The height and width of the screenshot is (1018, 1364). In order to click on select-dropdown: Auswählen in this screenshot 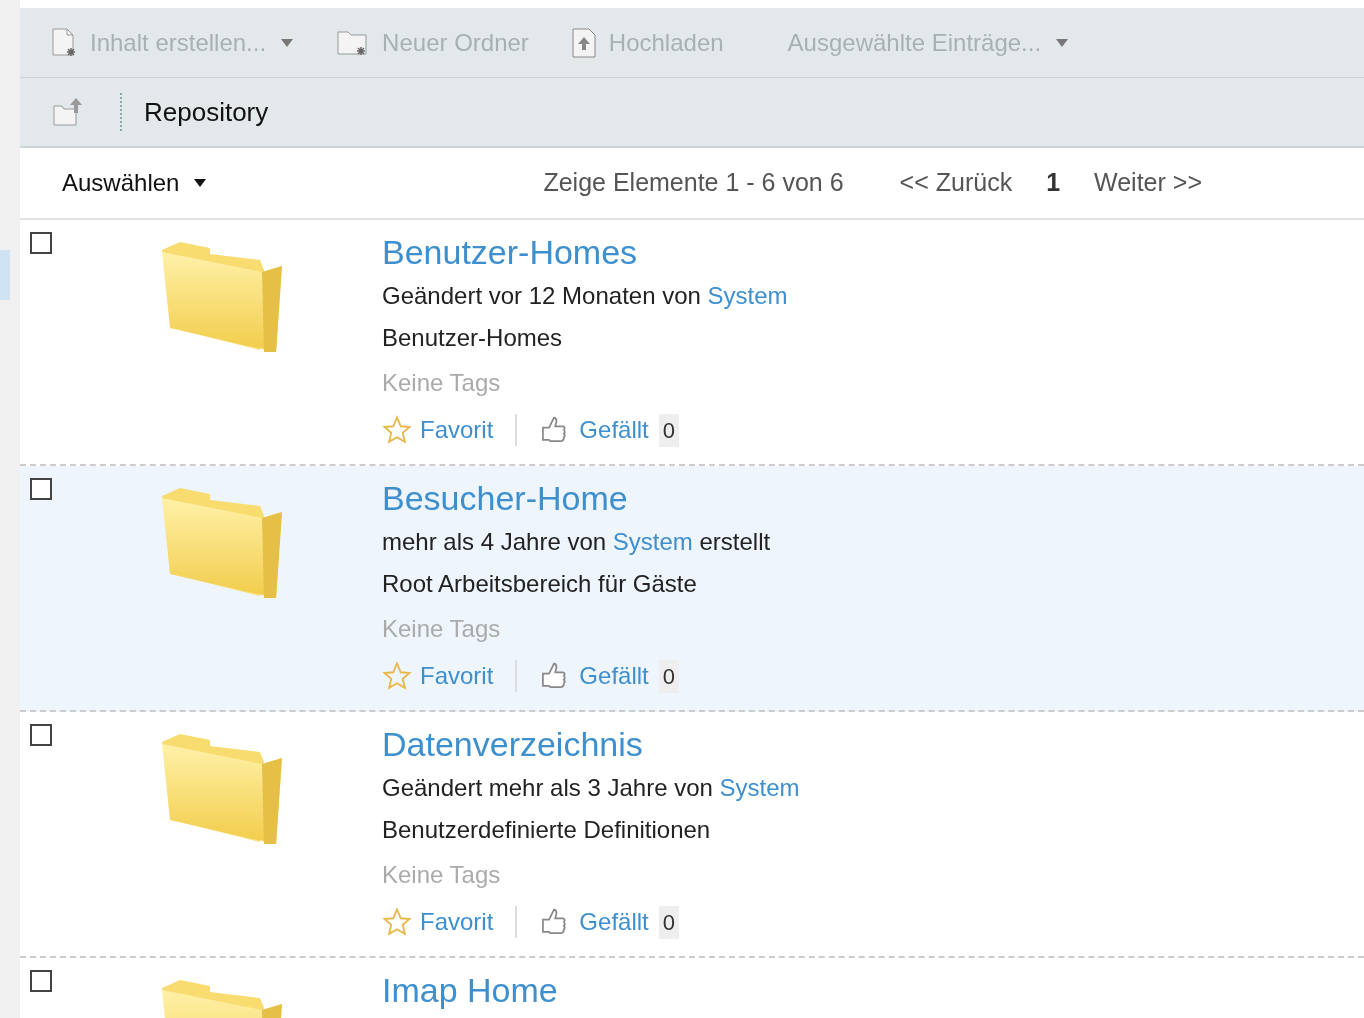, I will do `click(135, 183)`.